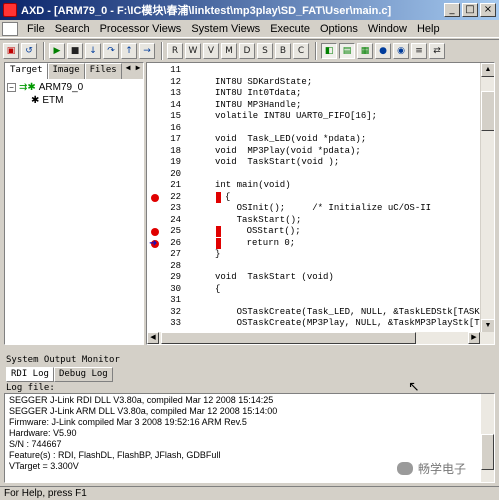 Image resolution: width=499 pixels, height=500 pixels. What do you see at coordinates (487, 198) in the screenshot?
I see `vertical-scrollbar: ▲ ▼` at bounding box center [487, 198].